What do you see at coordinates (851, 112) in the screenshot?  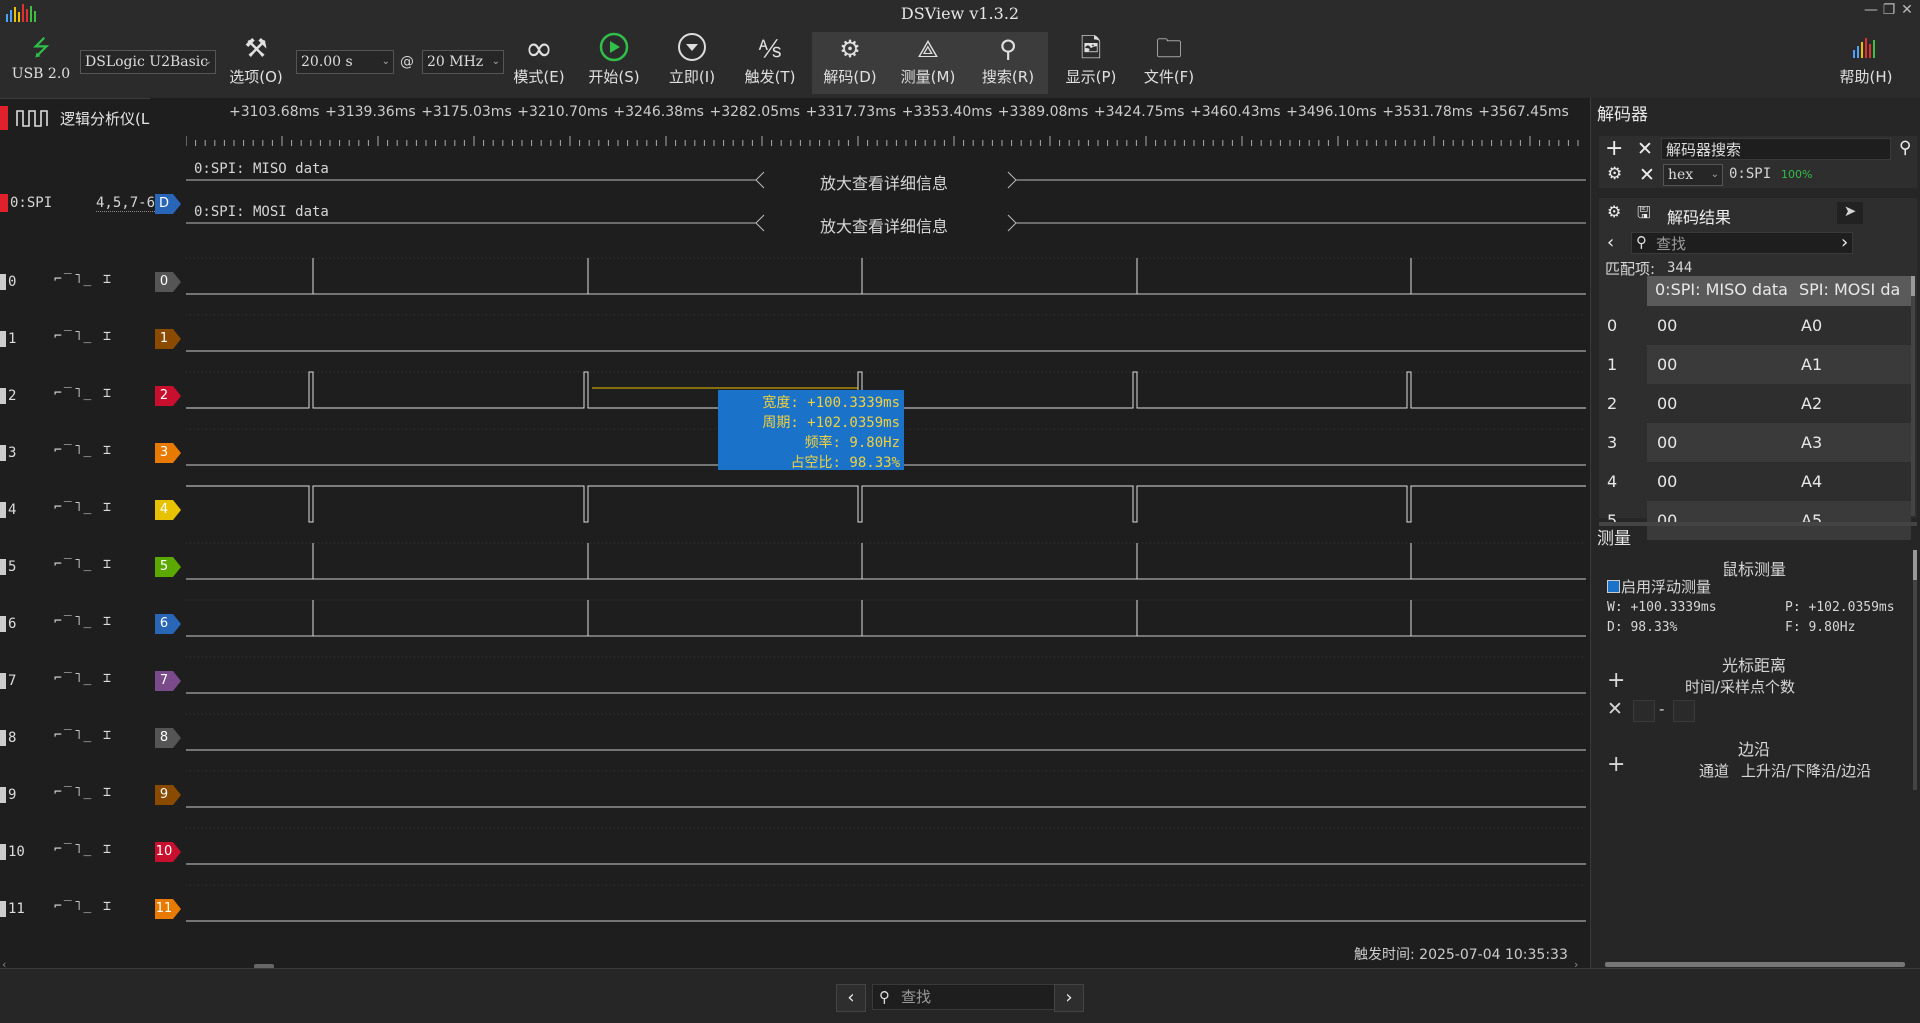 I see `tick-label: +3317.73ms` at bounding box center [851, 112].